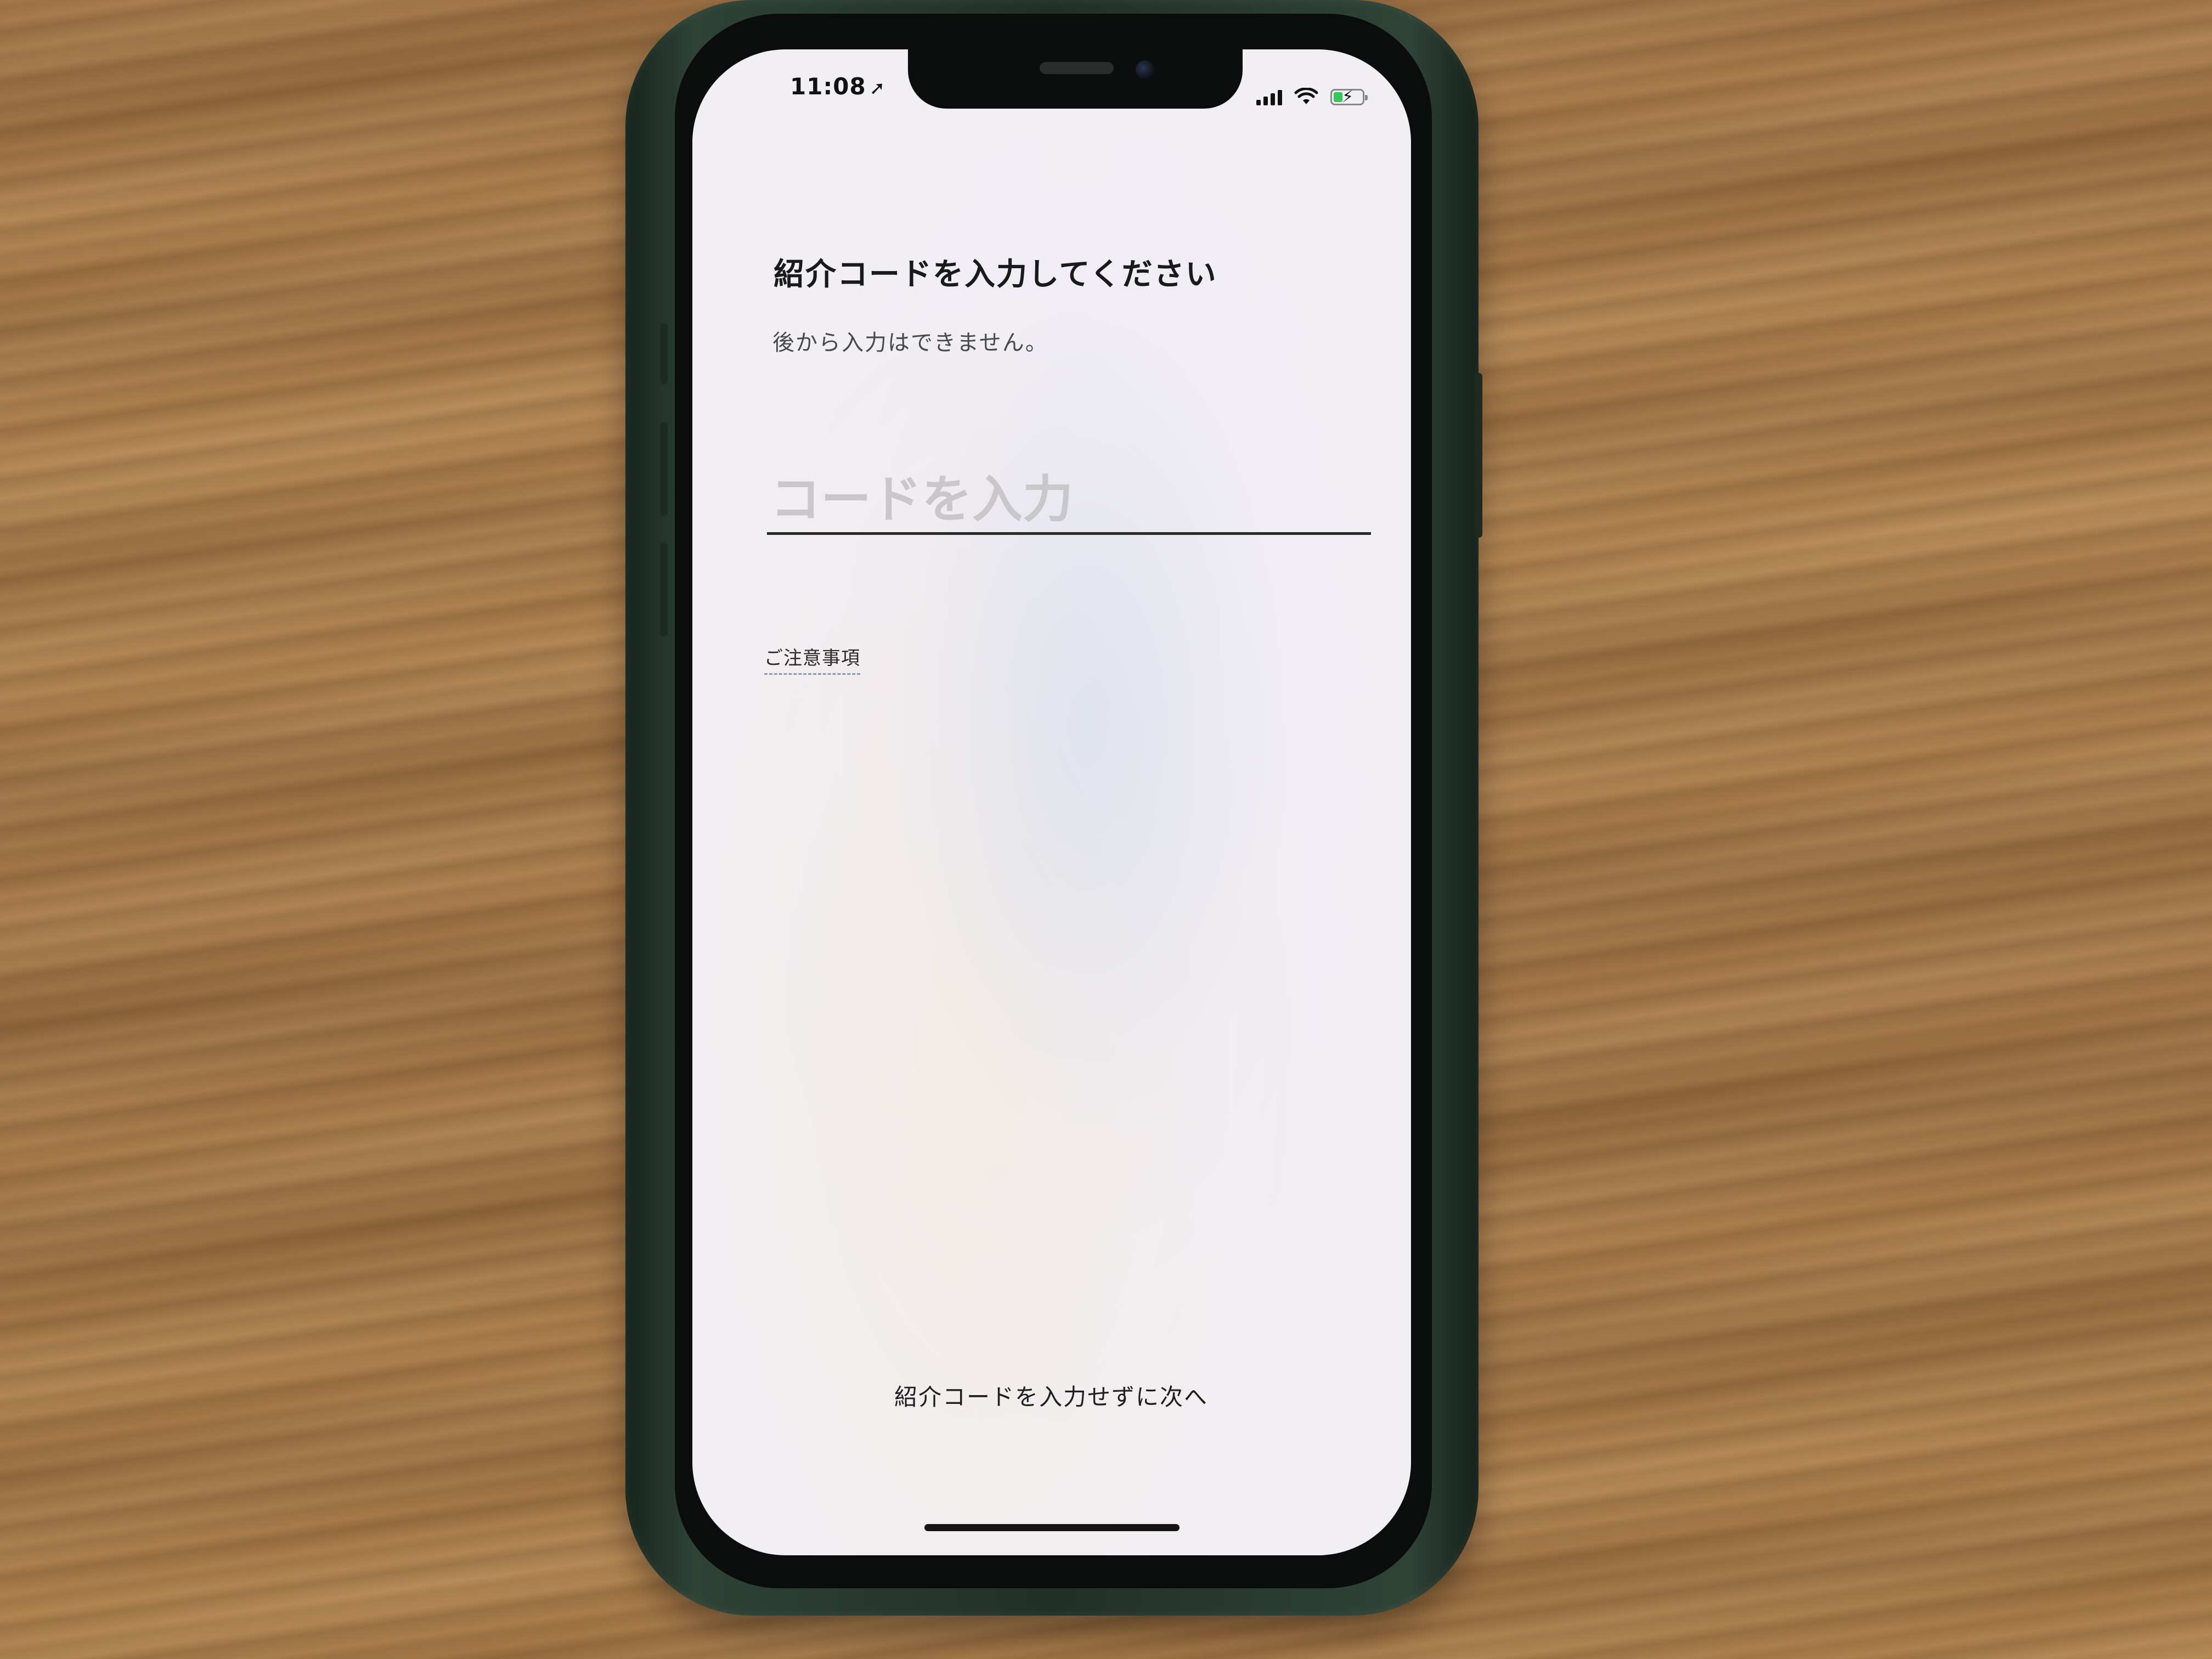 The image size is (2212, 1659). I want to click on power-button, so click(1479, 455).